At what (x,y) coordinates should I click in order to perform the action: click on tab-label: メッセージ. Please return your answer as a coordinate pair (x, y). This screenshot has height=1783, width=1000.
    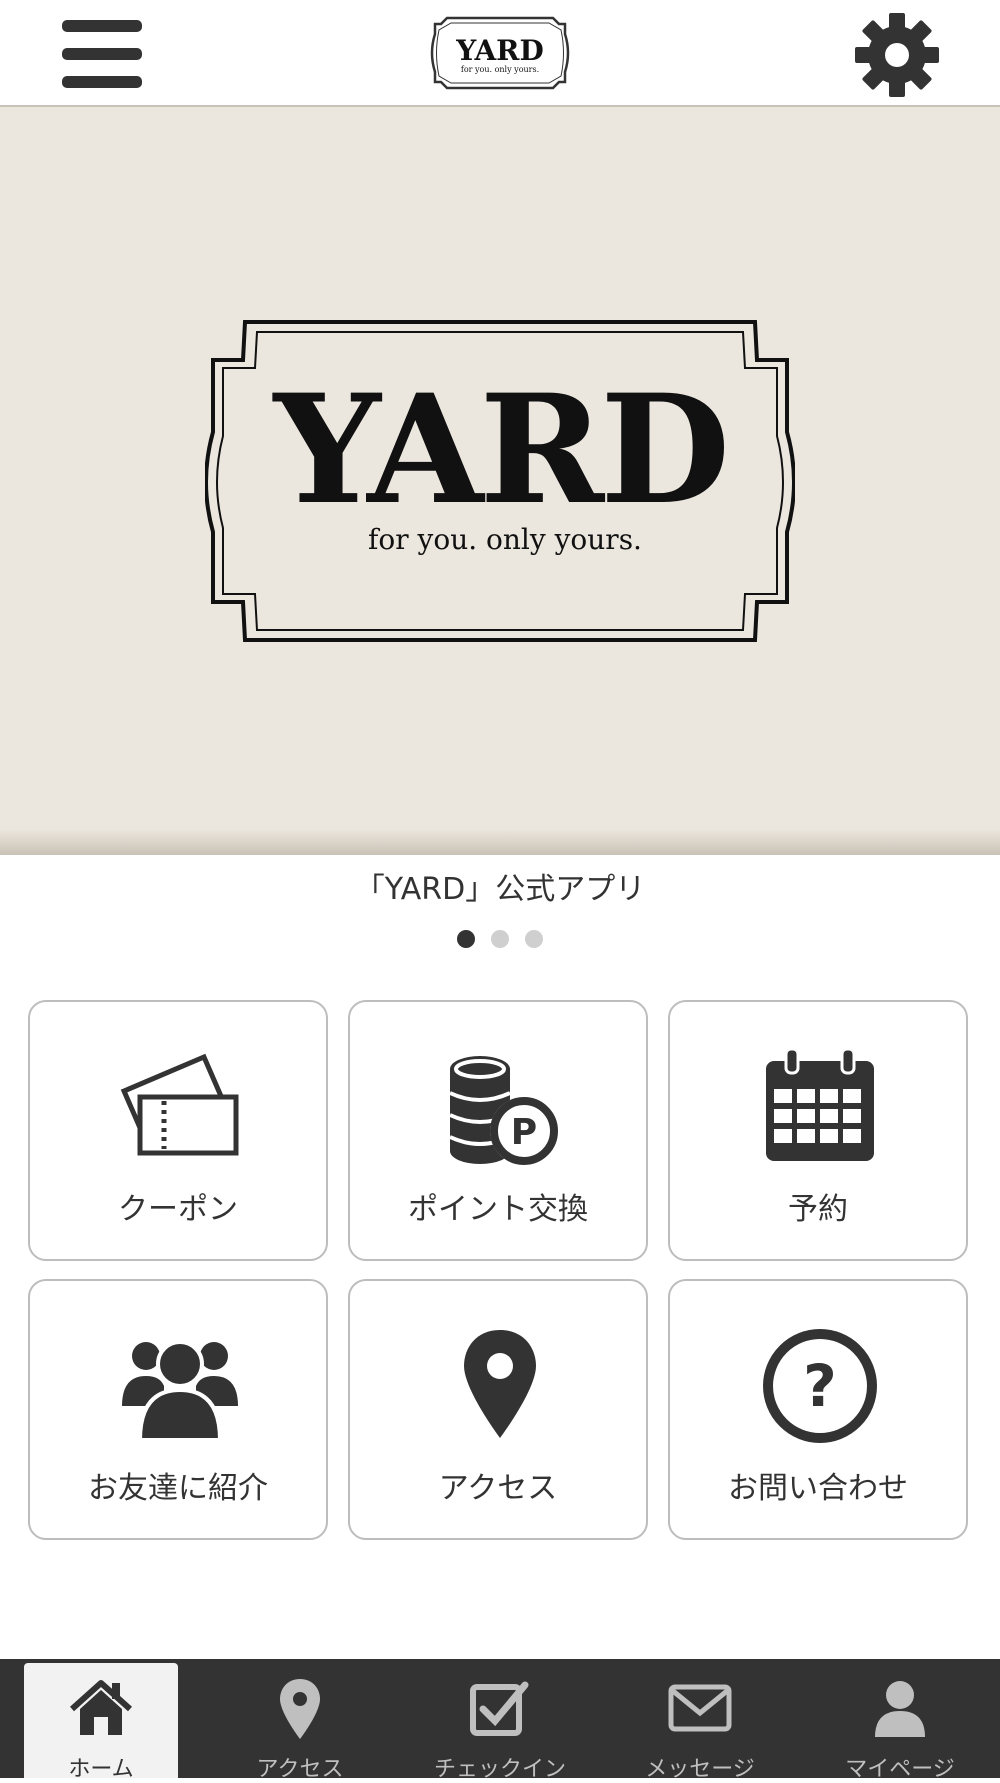
    Looking at the image, I should click on (700, 1769).